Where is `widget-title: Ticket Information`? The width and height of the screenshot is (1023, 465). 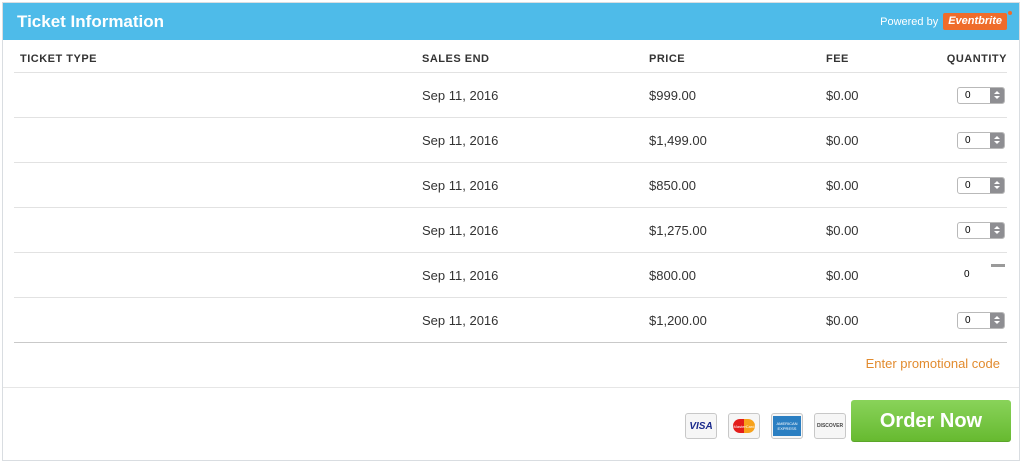 widget-title: Ticket Information is located at coordinates (91, 21).